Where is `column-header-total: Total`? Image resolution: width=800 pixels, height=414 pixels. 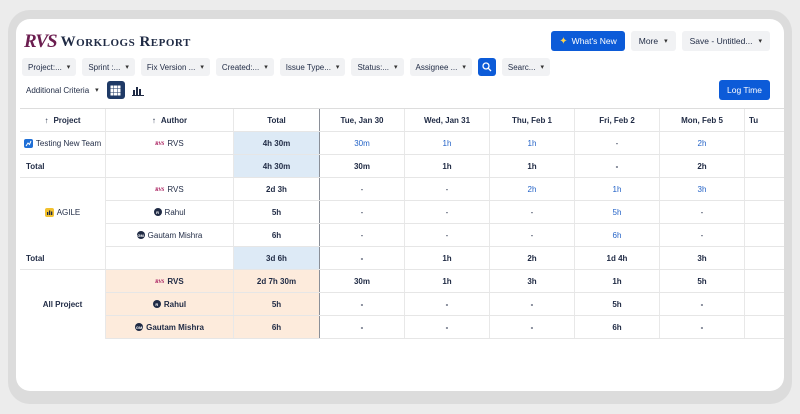 column-header-total: Total is located at coordinates (277, 120).